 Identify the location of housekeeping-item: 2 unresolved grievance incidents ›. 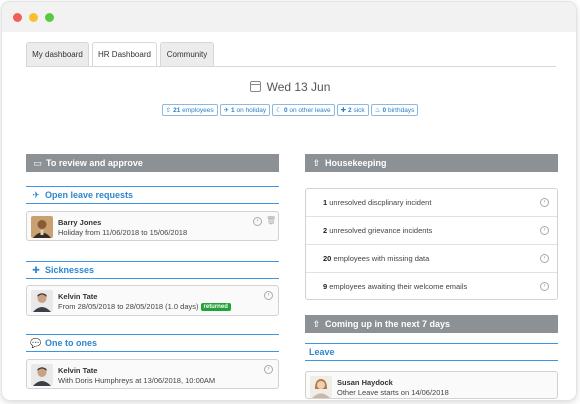
(431, 231).